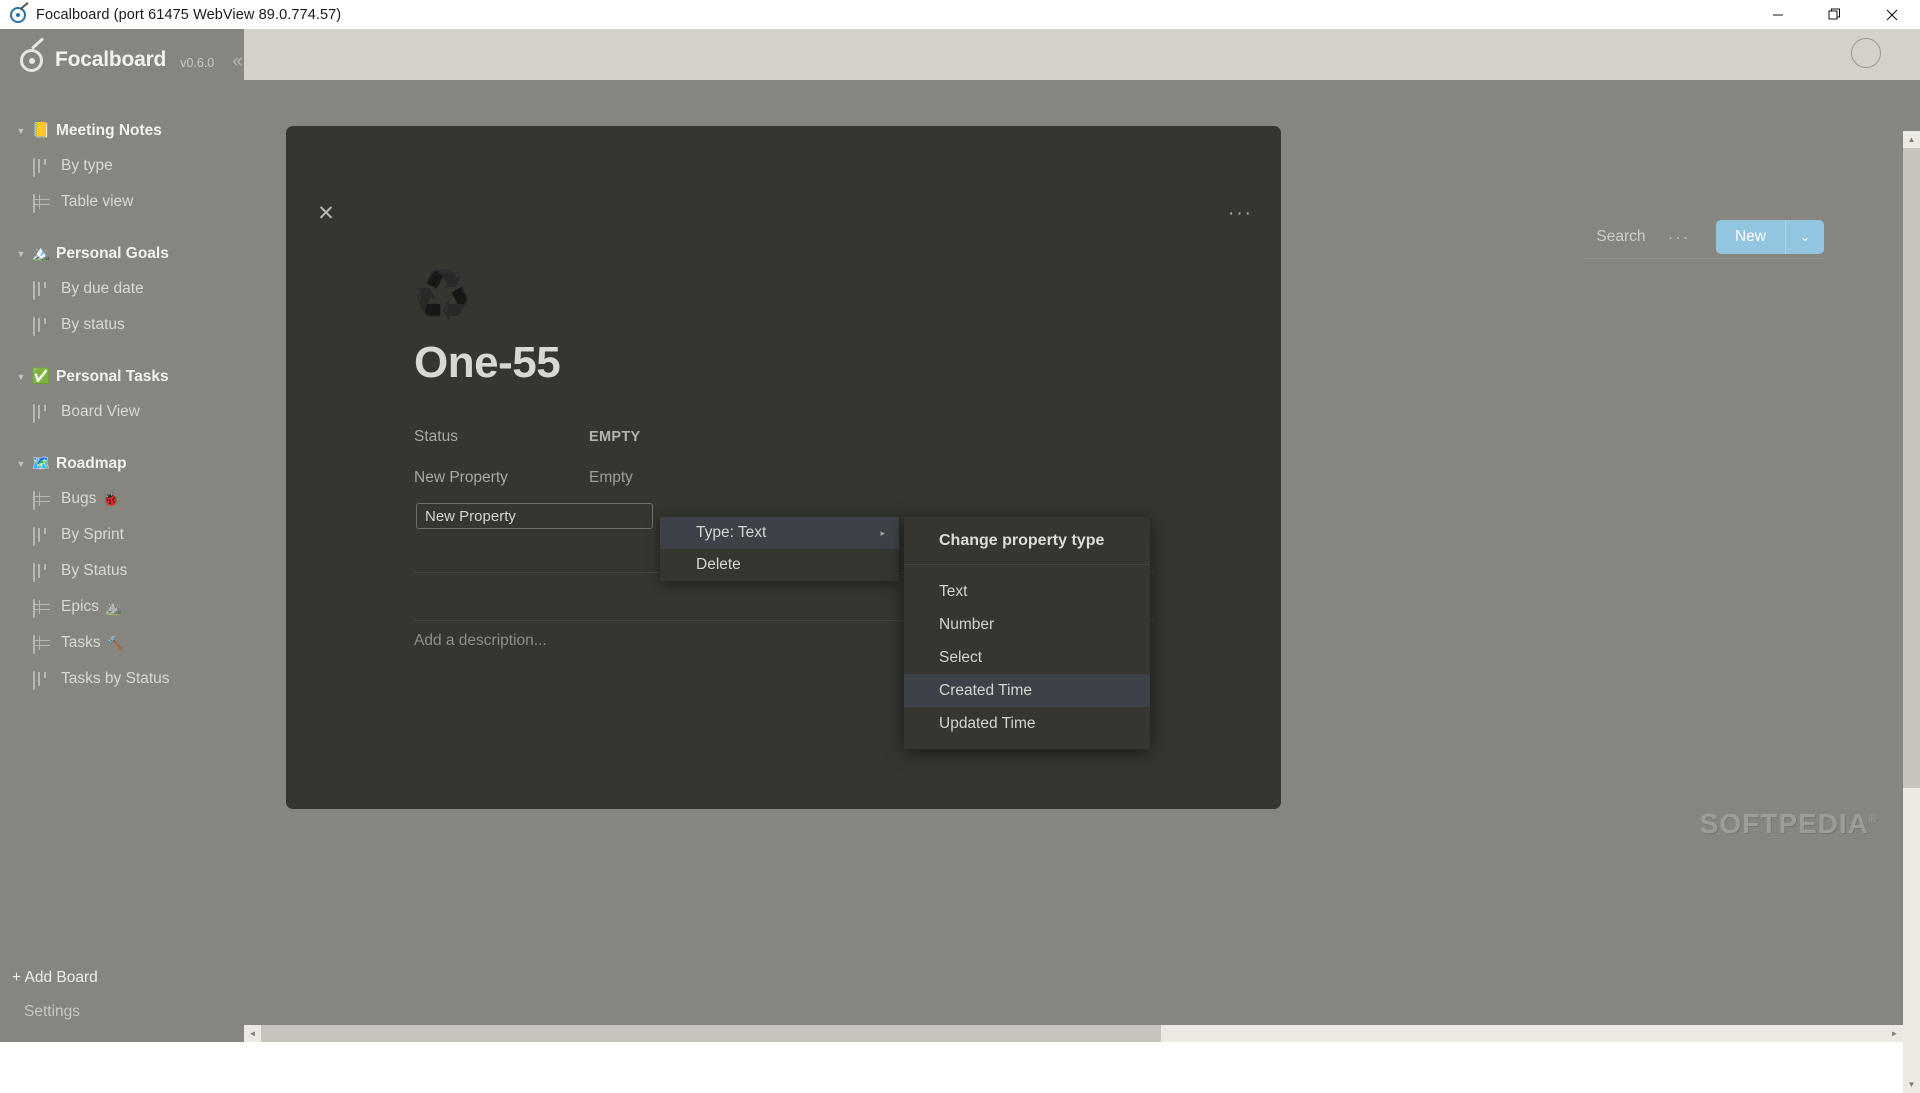  I want to click on menu-item-type-text: Type: Text ▸, so click(779, 533).